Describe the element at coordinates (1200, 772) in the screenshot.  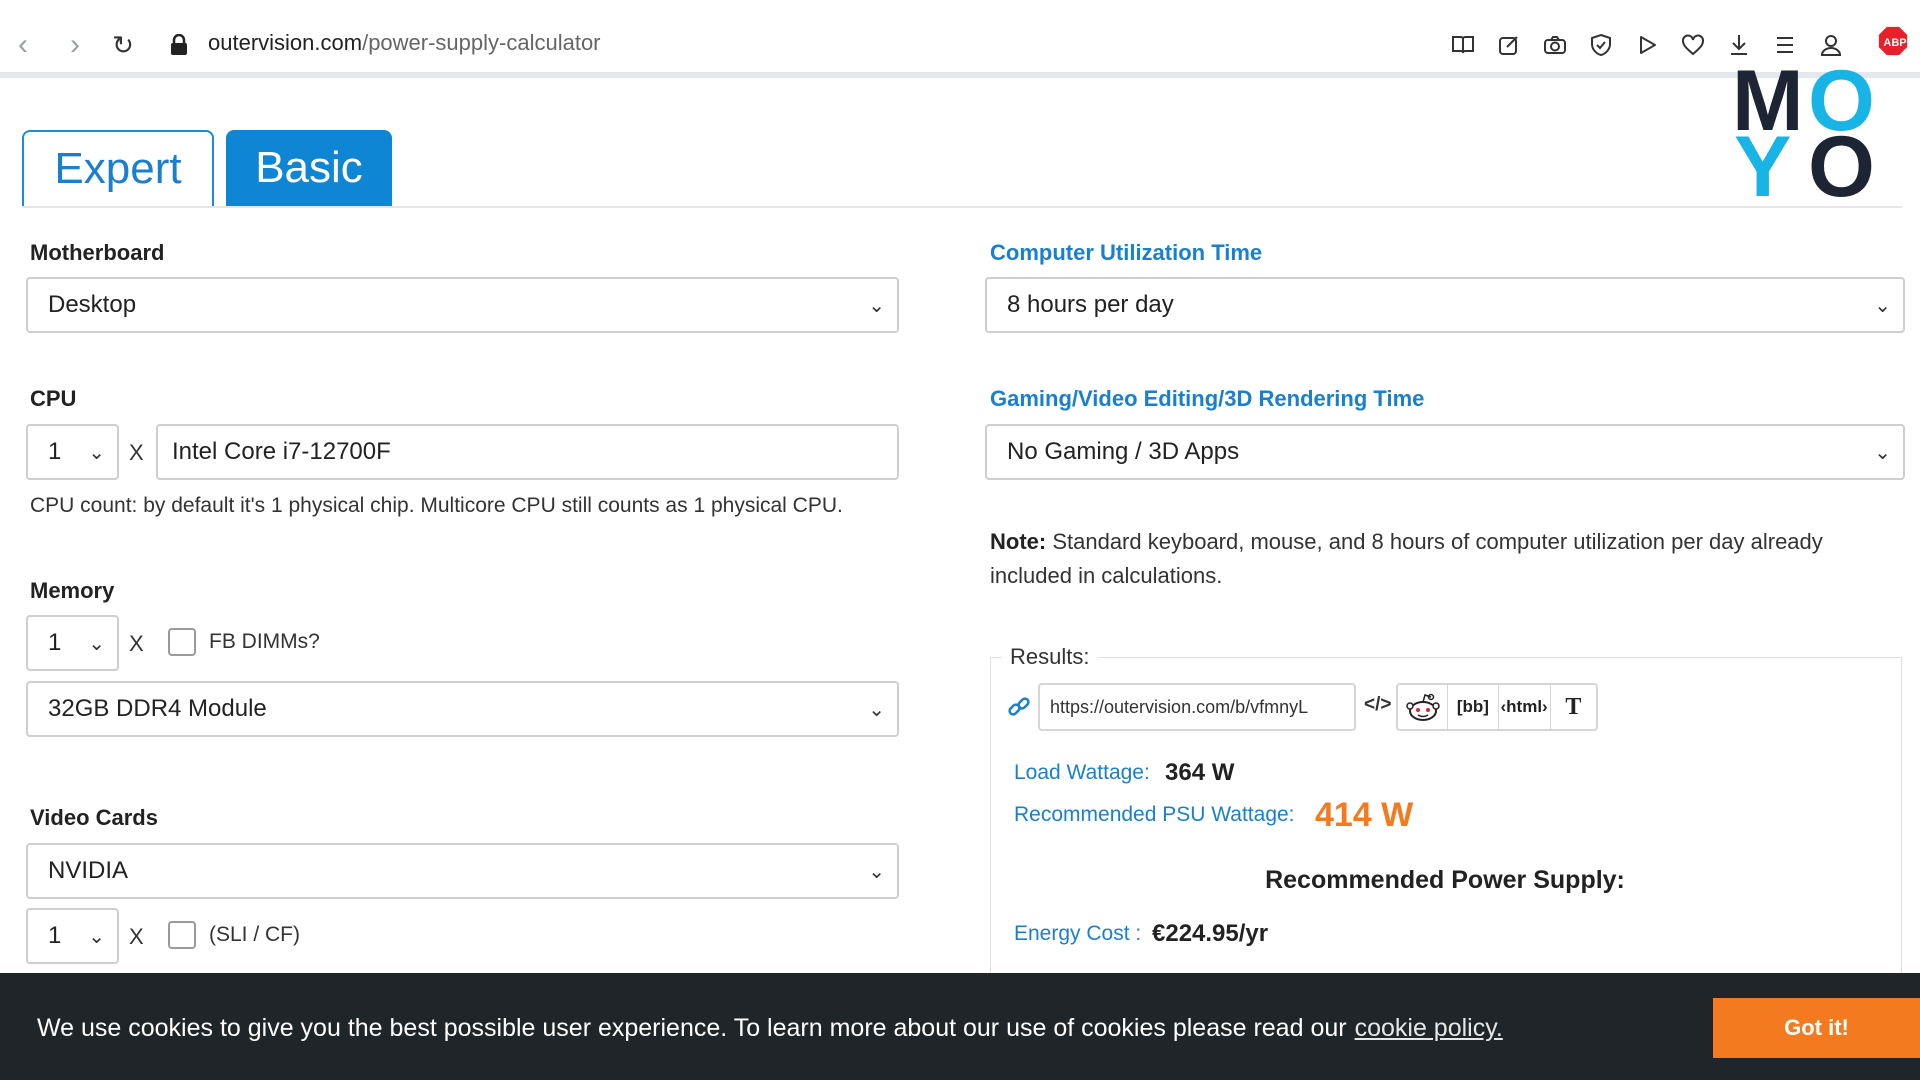
I see `load-wattage-value: 364 W` at that location.